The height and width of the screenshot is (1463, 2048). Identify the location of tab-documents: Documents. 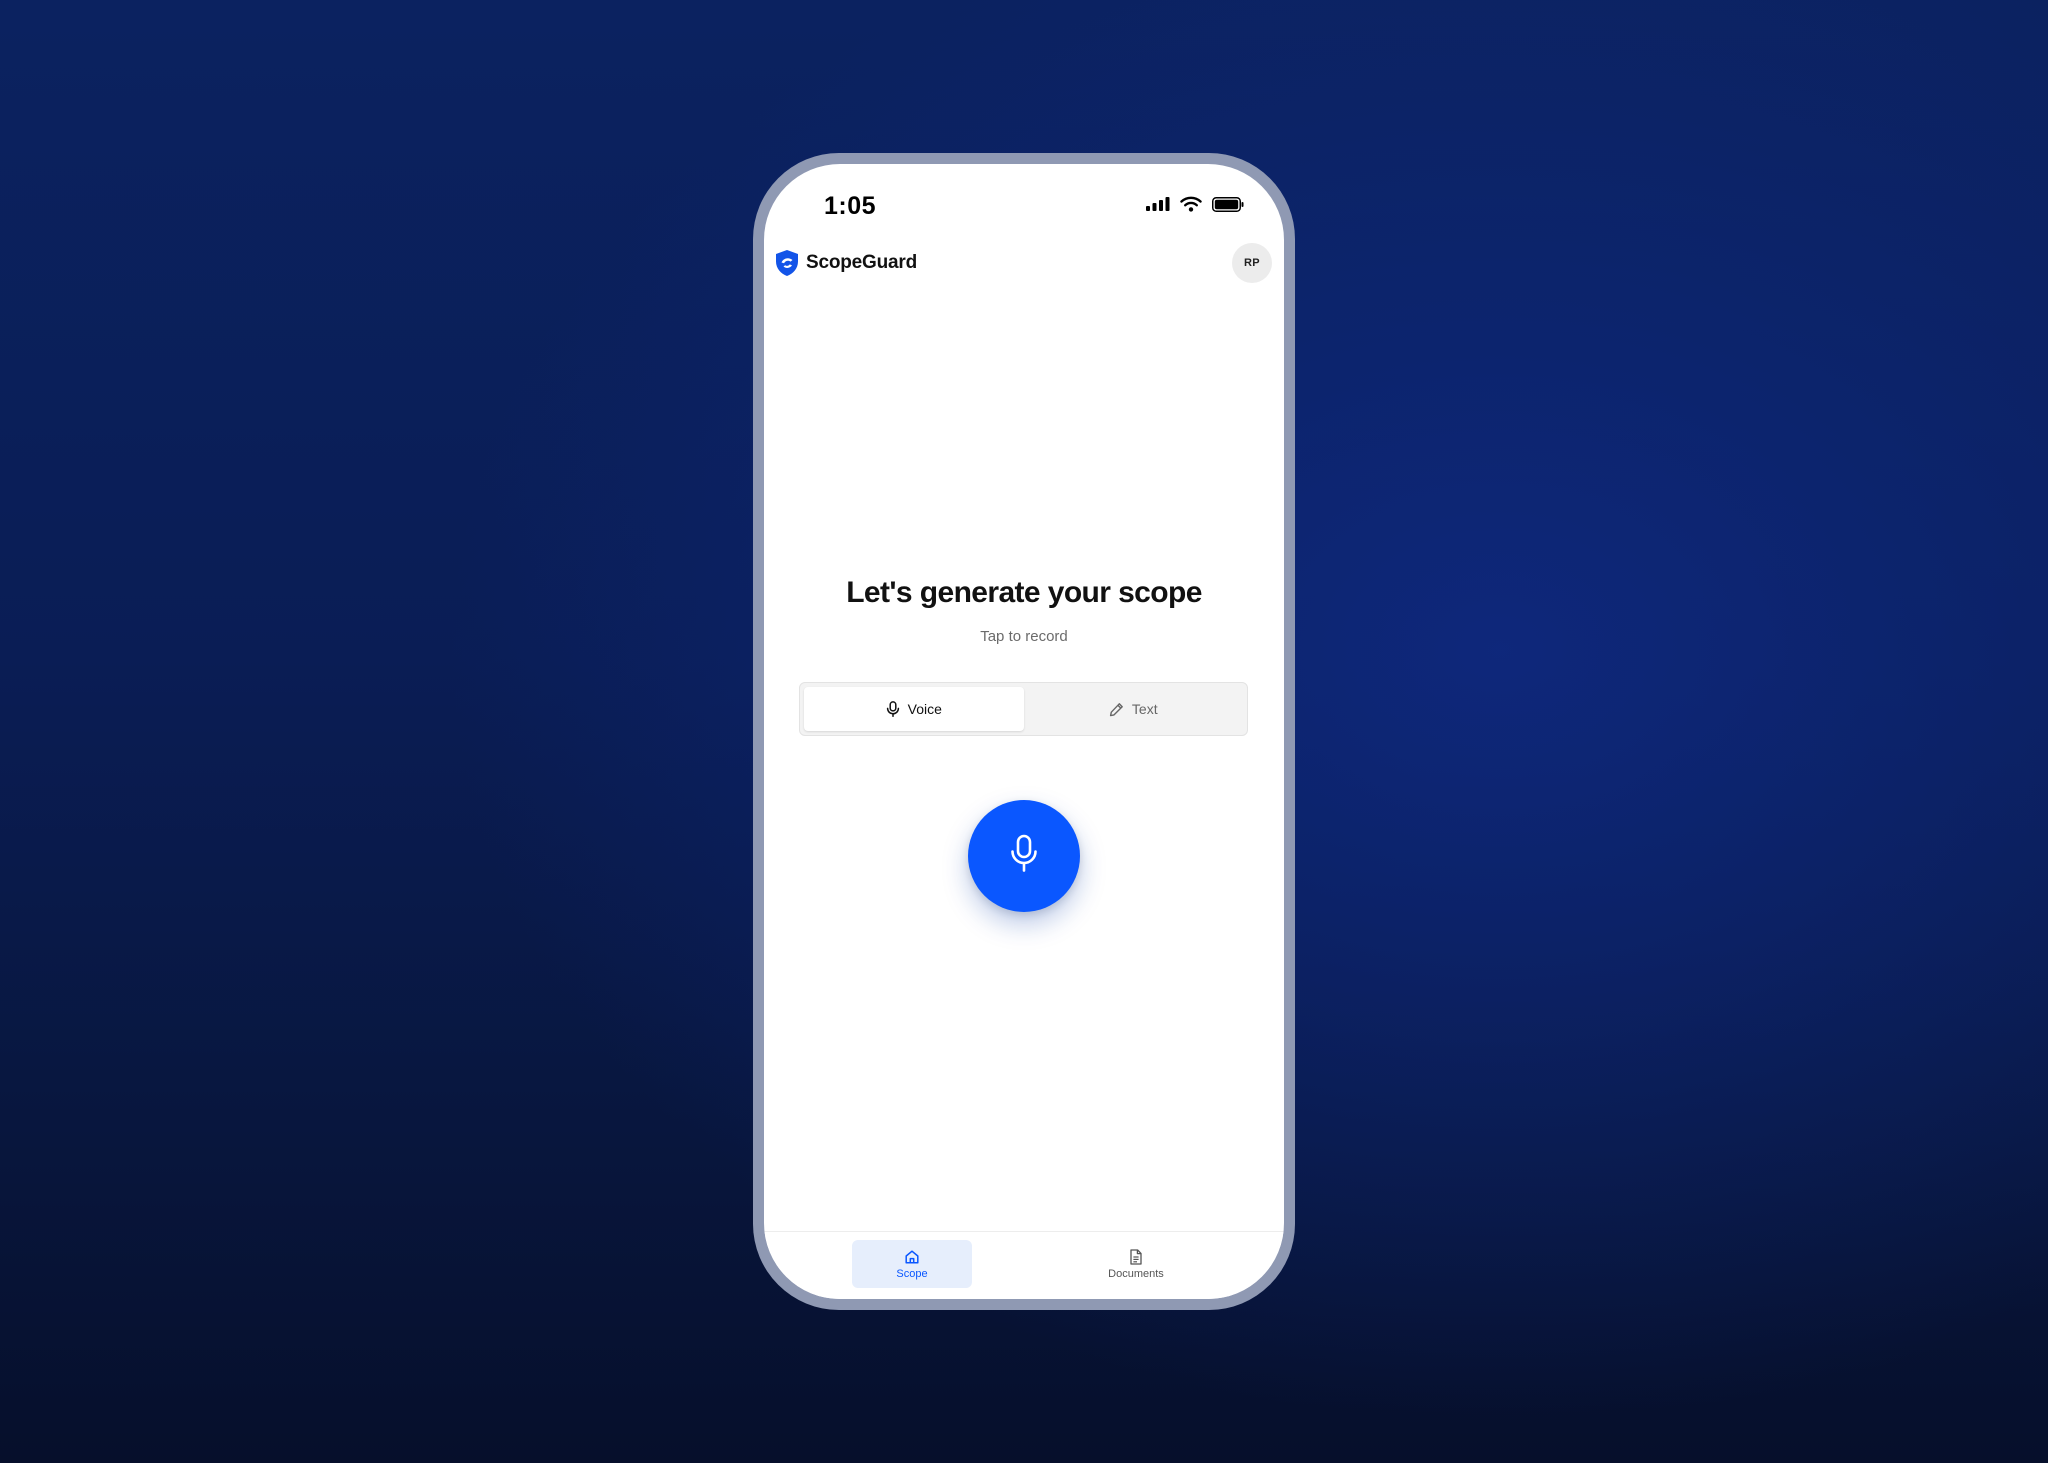
(1136, 1264).